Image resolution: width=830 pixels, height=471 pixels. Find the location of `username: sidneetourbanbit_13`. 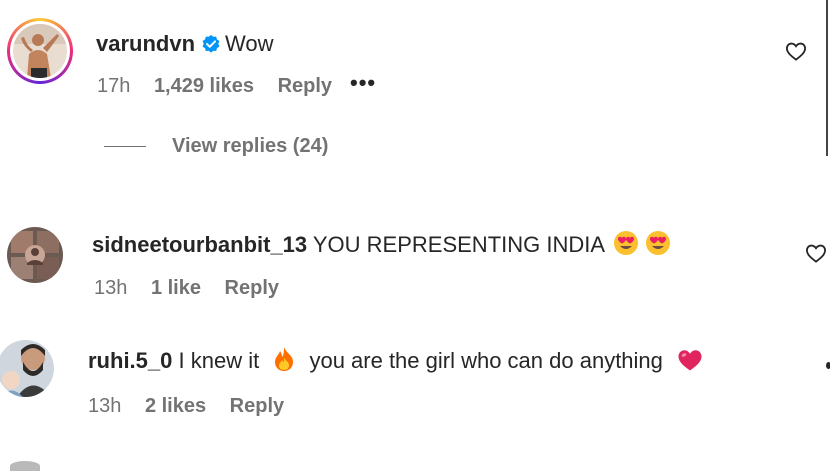

username: sidneetourbanbit_13 is located at coordinates (199, 244).